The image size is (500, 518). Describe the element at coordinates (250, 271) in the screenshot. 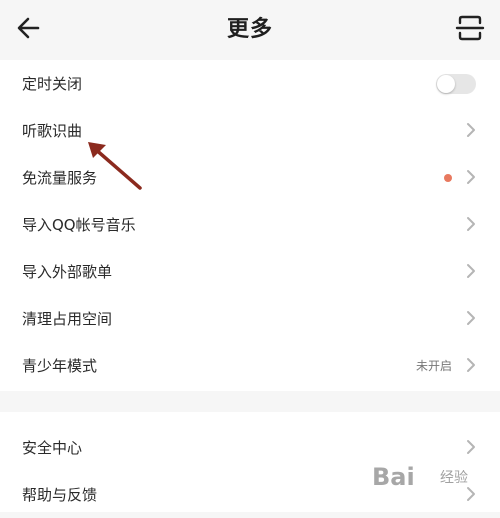

I see `setting-import-external-playlist: 导入外部歌单` at that location.